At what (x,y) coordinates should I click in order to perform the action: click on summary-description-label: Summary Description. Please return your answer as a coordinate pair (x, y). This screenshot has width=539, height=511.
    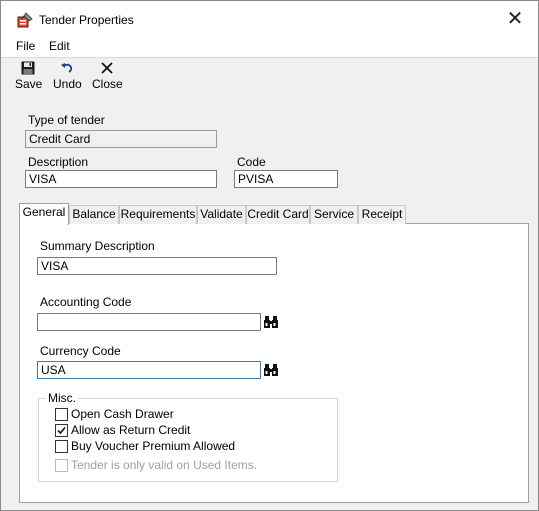
    Looking at the image, I should click on (97, 246).